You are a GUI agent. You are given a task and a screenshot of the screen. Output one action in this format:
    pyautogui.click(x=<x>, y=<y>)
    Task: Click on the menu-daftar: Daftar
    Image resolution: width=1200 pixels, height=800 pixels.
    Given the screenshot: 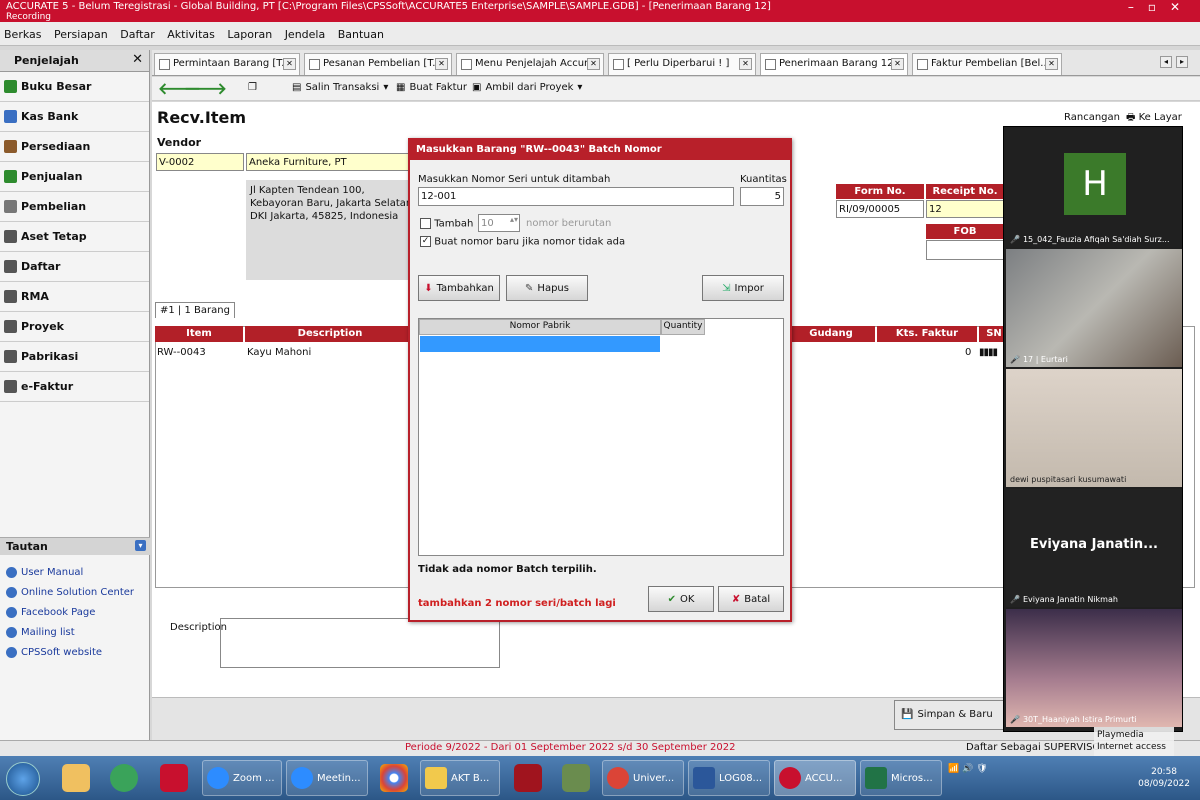 What is the action you would take?
    pyautogui.click(x=137, y=34)
    